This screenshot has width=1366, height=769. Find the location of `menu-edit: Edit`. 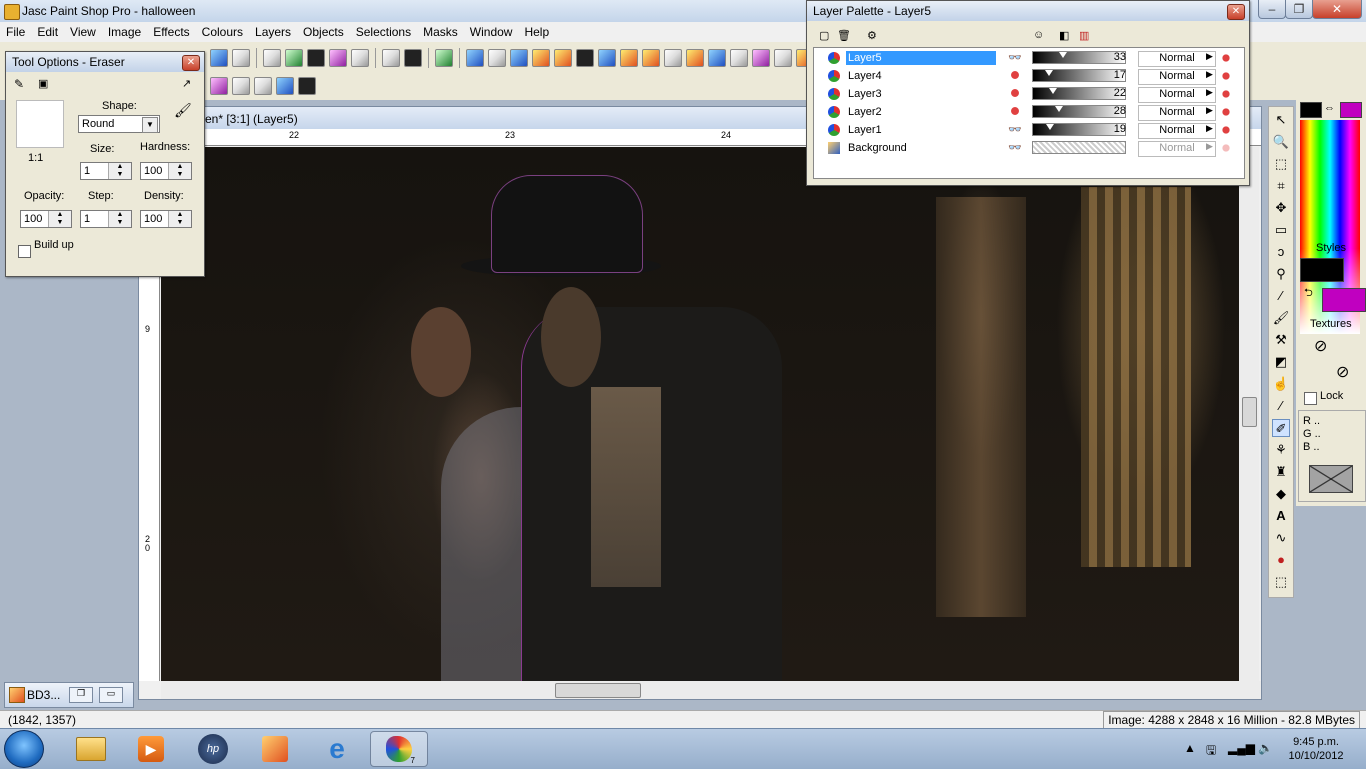

menu-edit: Edit is located at coordinates (47, 32).